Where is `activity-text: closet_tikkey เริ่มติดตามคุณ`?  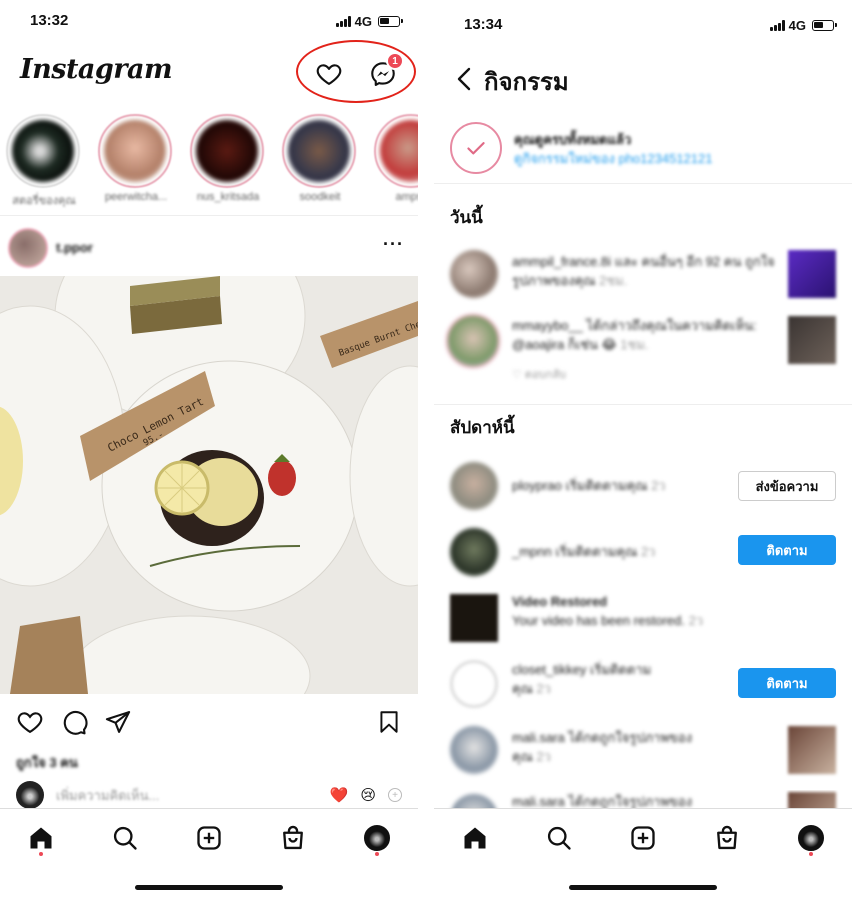
activity-text: closet_tikkey เริ่มติดตามคุณ is located at coordinates (582, 679).